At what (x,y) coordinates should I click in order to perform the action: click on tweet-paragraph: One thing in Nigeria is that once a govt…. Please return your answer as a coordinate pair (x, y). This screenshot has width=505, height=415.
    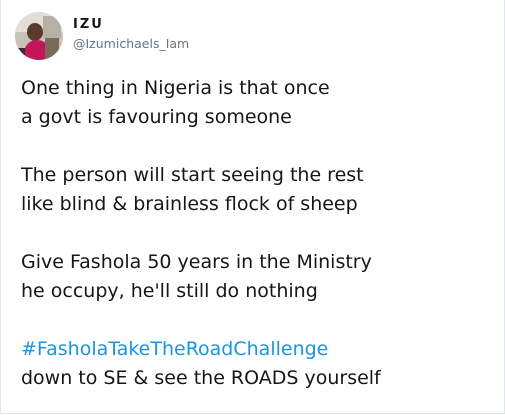
    Looking at the image, I should click on (261, 103).